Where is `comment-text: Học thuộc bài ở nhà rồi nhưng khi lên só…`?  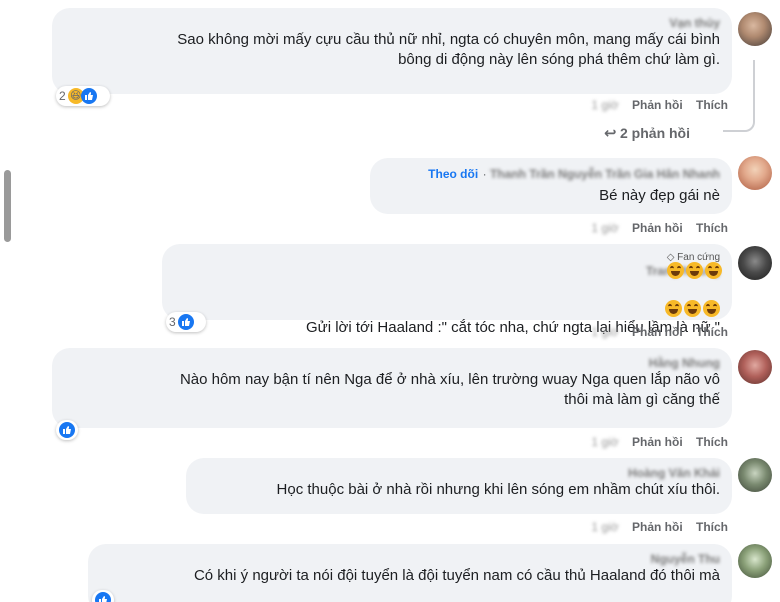
comment-text: Học thuộc bài ở nhà rồi nhưng khi lên só… is located at coordinates (498, 489).